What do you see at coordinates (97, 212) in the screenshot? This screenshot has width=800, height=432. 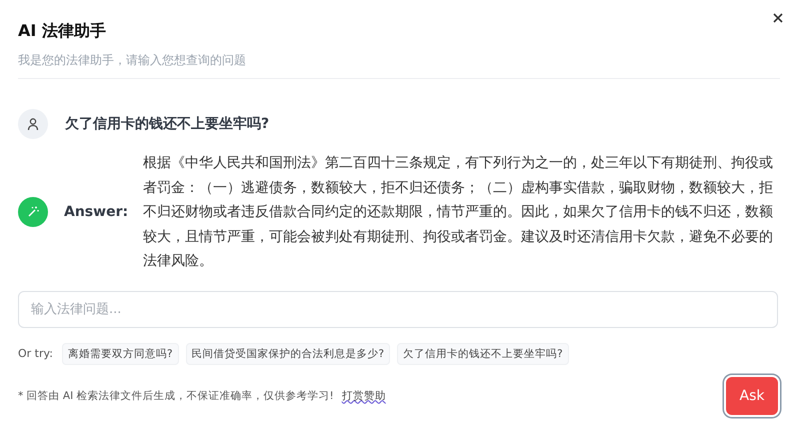 I see `answer-label: Answer:` at bounding box center [97, 212].